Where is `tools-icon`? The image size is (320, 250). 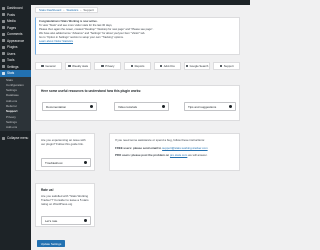 tools-icon is located at coordinates (3, 60).